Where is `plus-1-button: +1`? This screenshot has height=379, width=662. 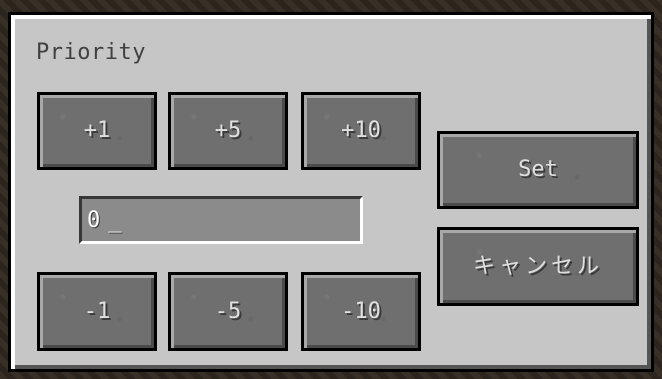 plus-1-button: +1 is located at coordinates (97, 131).